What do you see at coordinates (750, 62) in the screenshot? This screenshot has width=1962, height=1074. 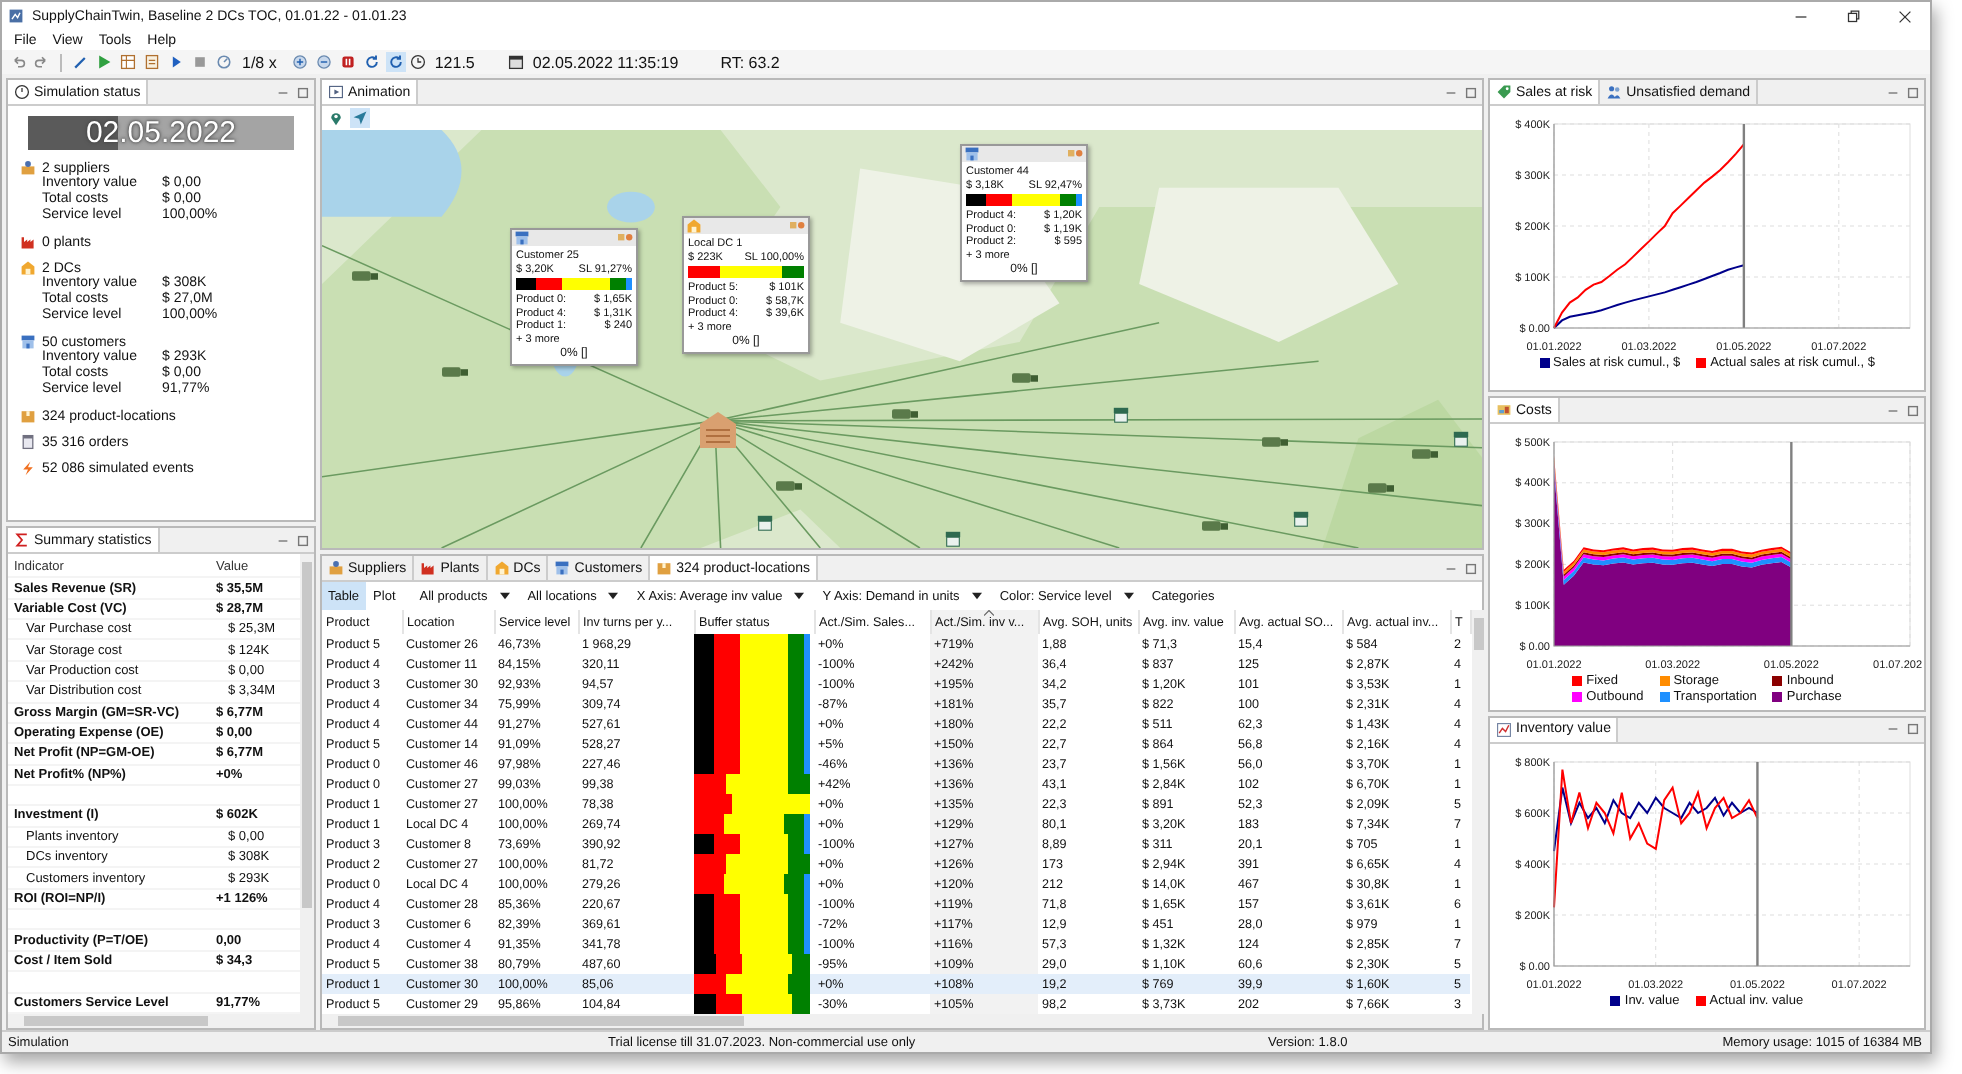 I see `real-time-ratio: RT: 63.2` at bounding box center [750, 62].